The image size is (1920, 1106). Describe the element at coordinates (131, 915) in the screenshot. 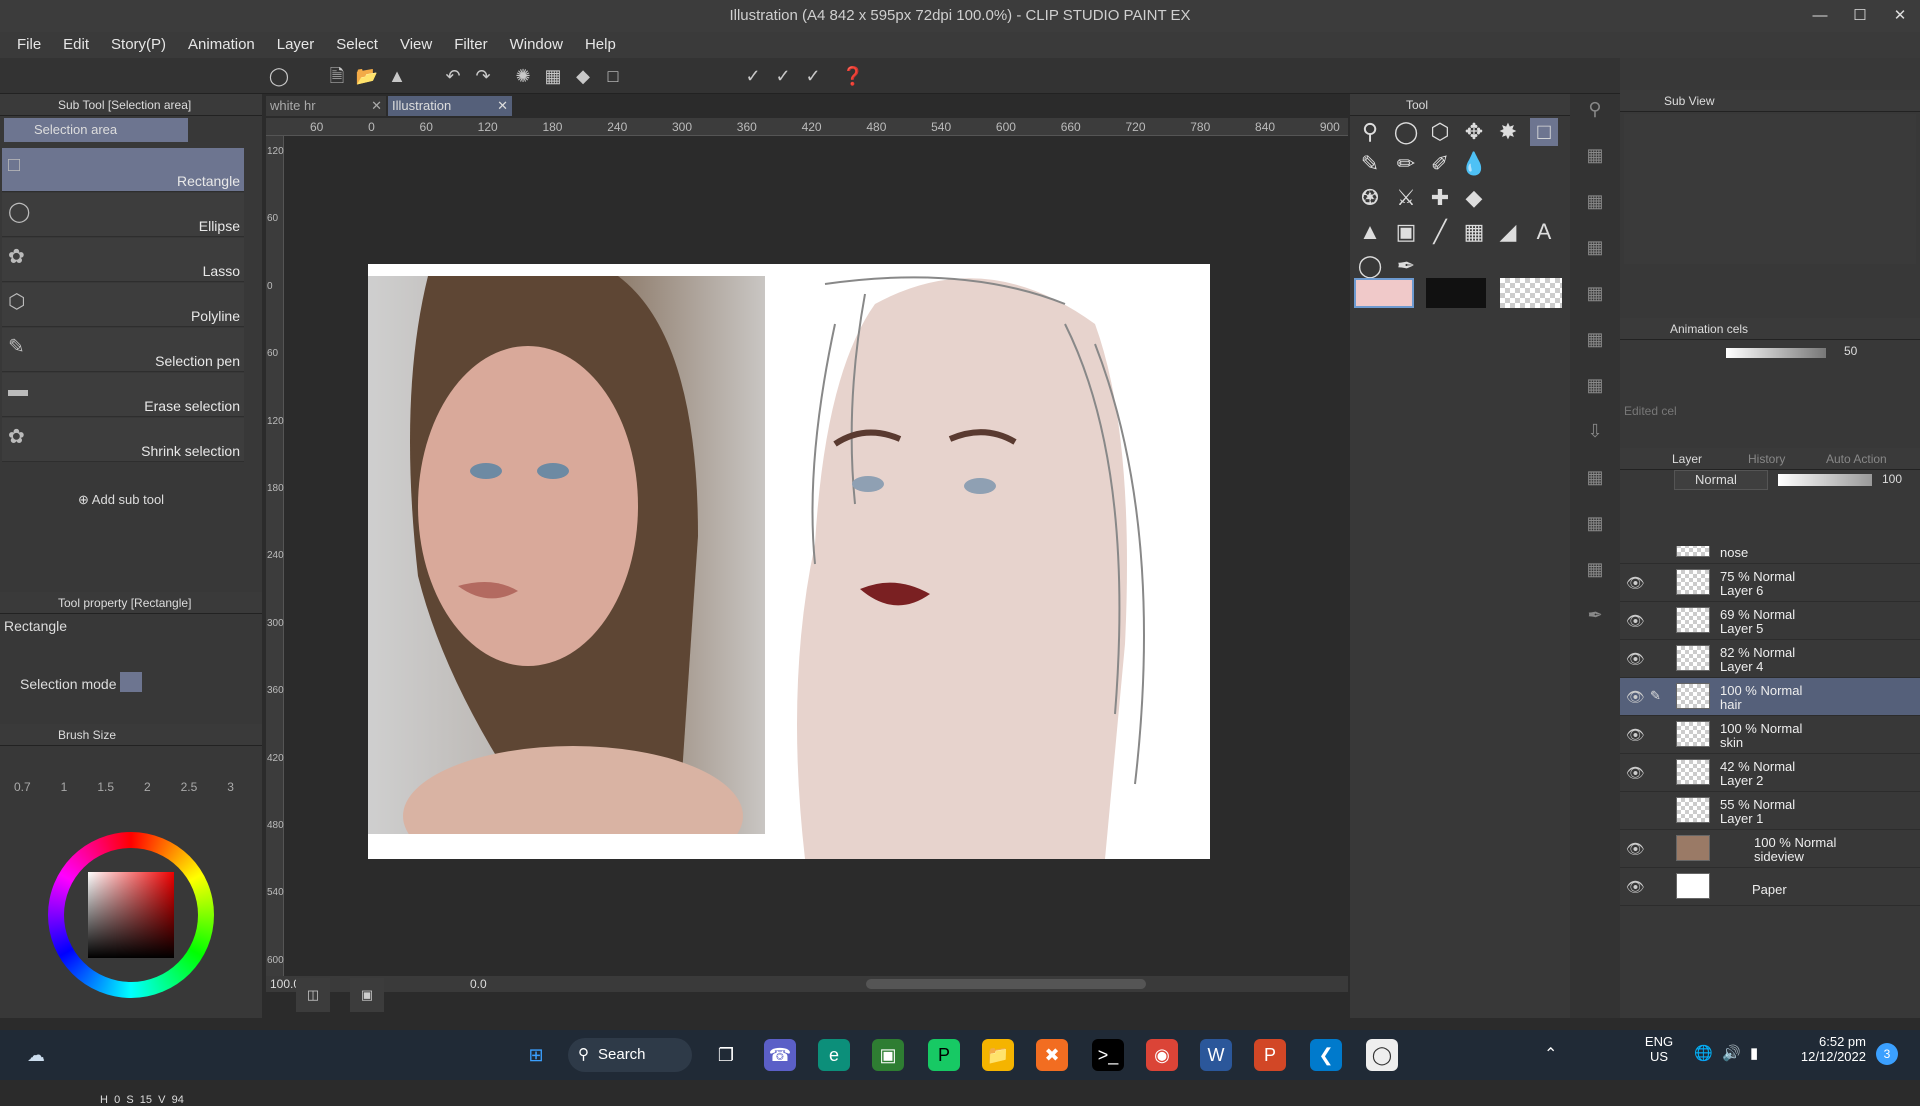

I see `saturation-value-square` at that location.